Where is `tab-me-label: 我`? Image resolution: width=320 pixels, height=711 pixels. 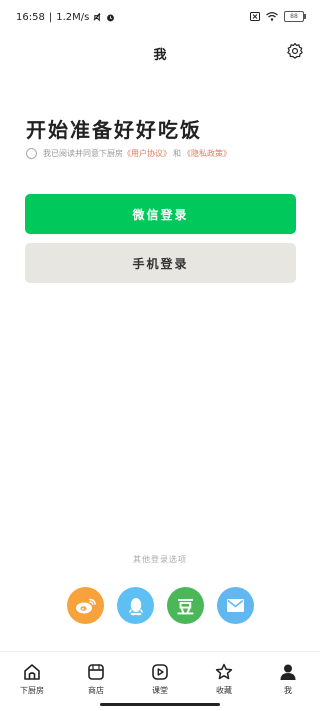 tab-me-label: 我 is located at coordinates (288, 690).